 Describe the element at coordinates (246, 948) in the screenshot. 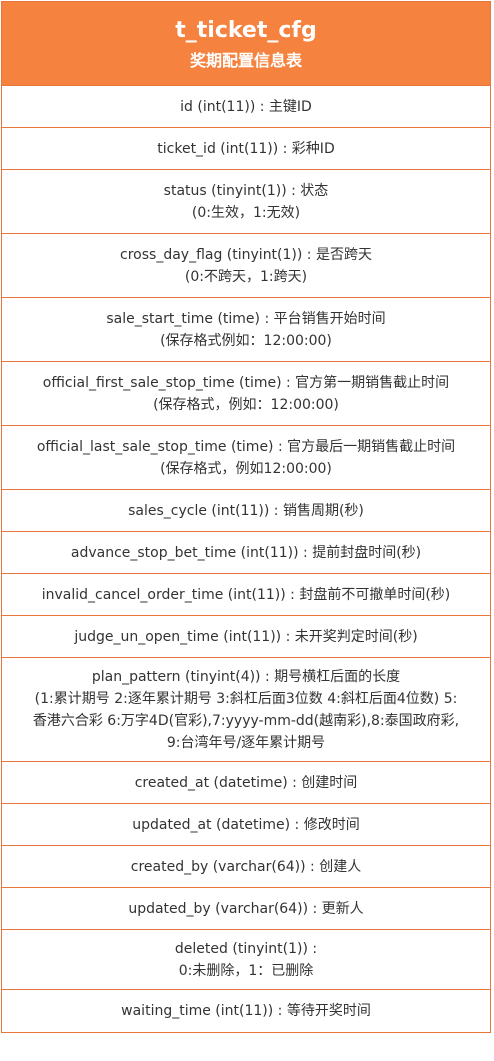

I see `field-text: deleted (tinyint(1)) :` at that location.